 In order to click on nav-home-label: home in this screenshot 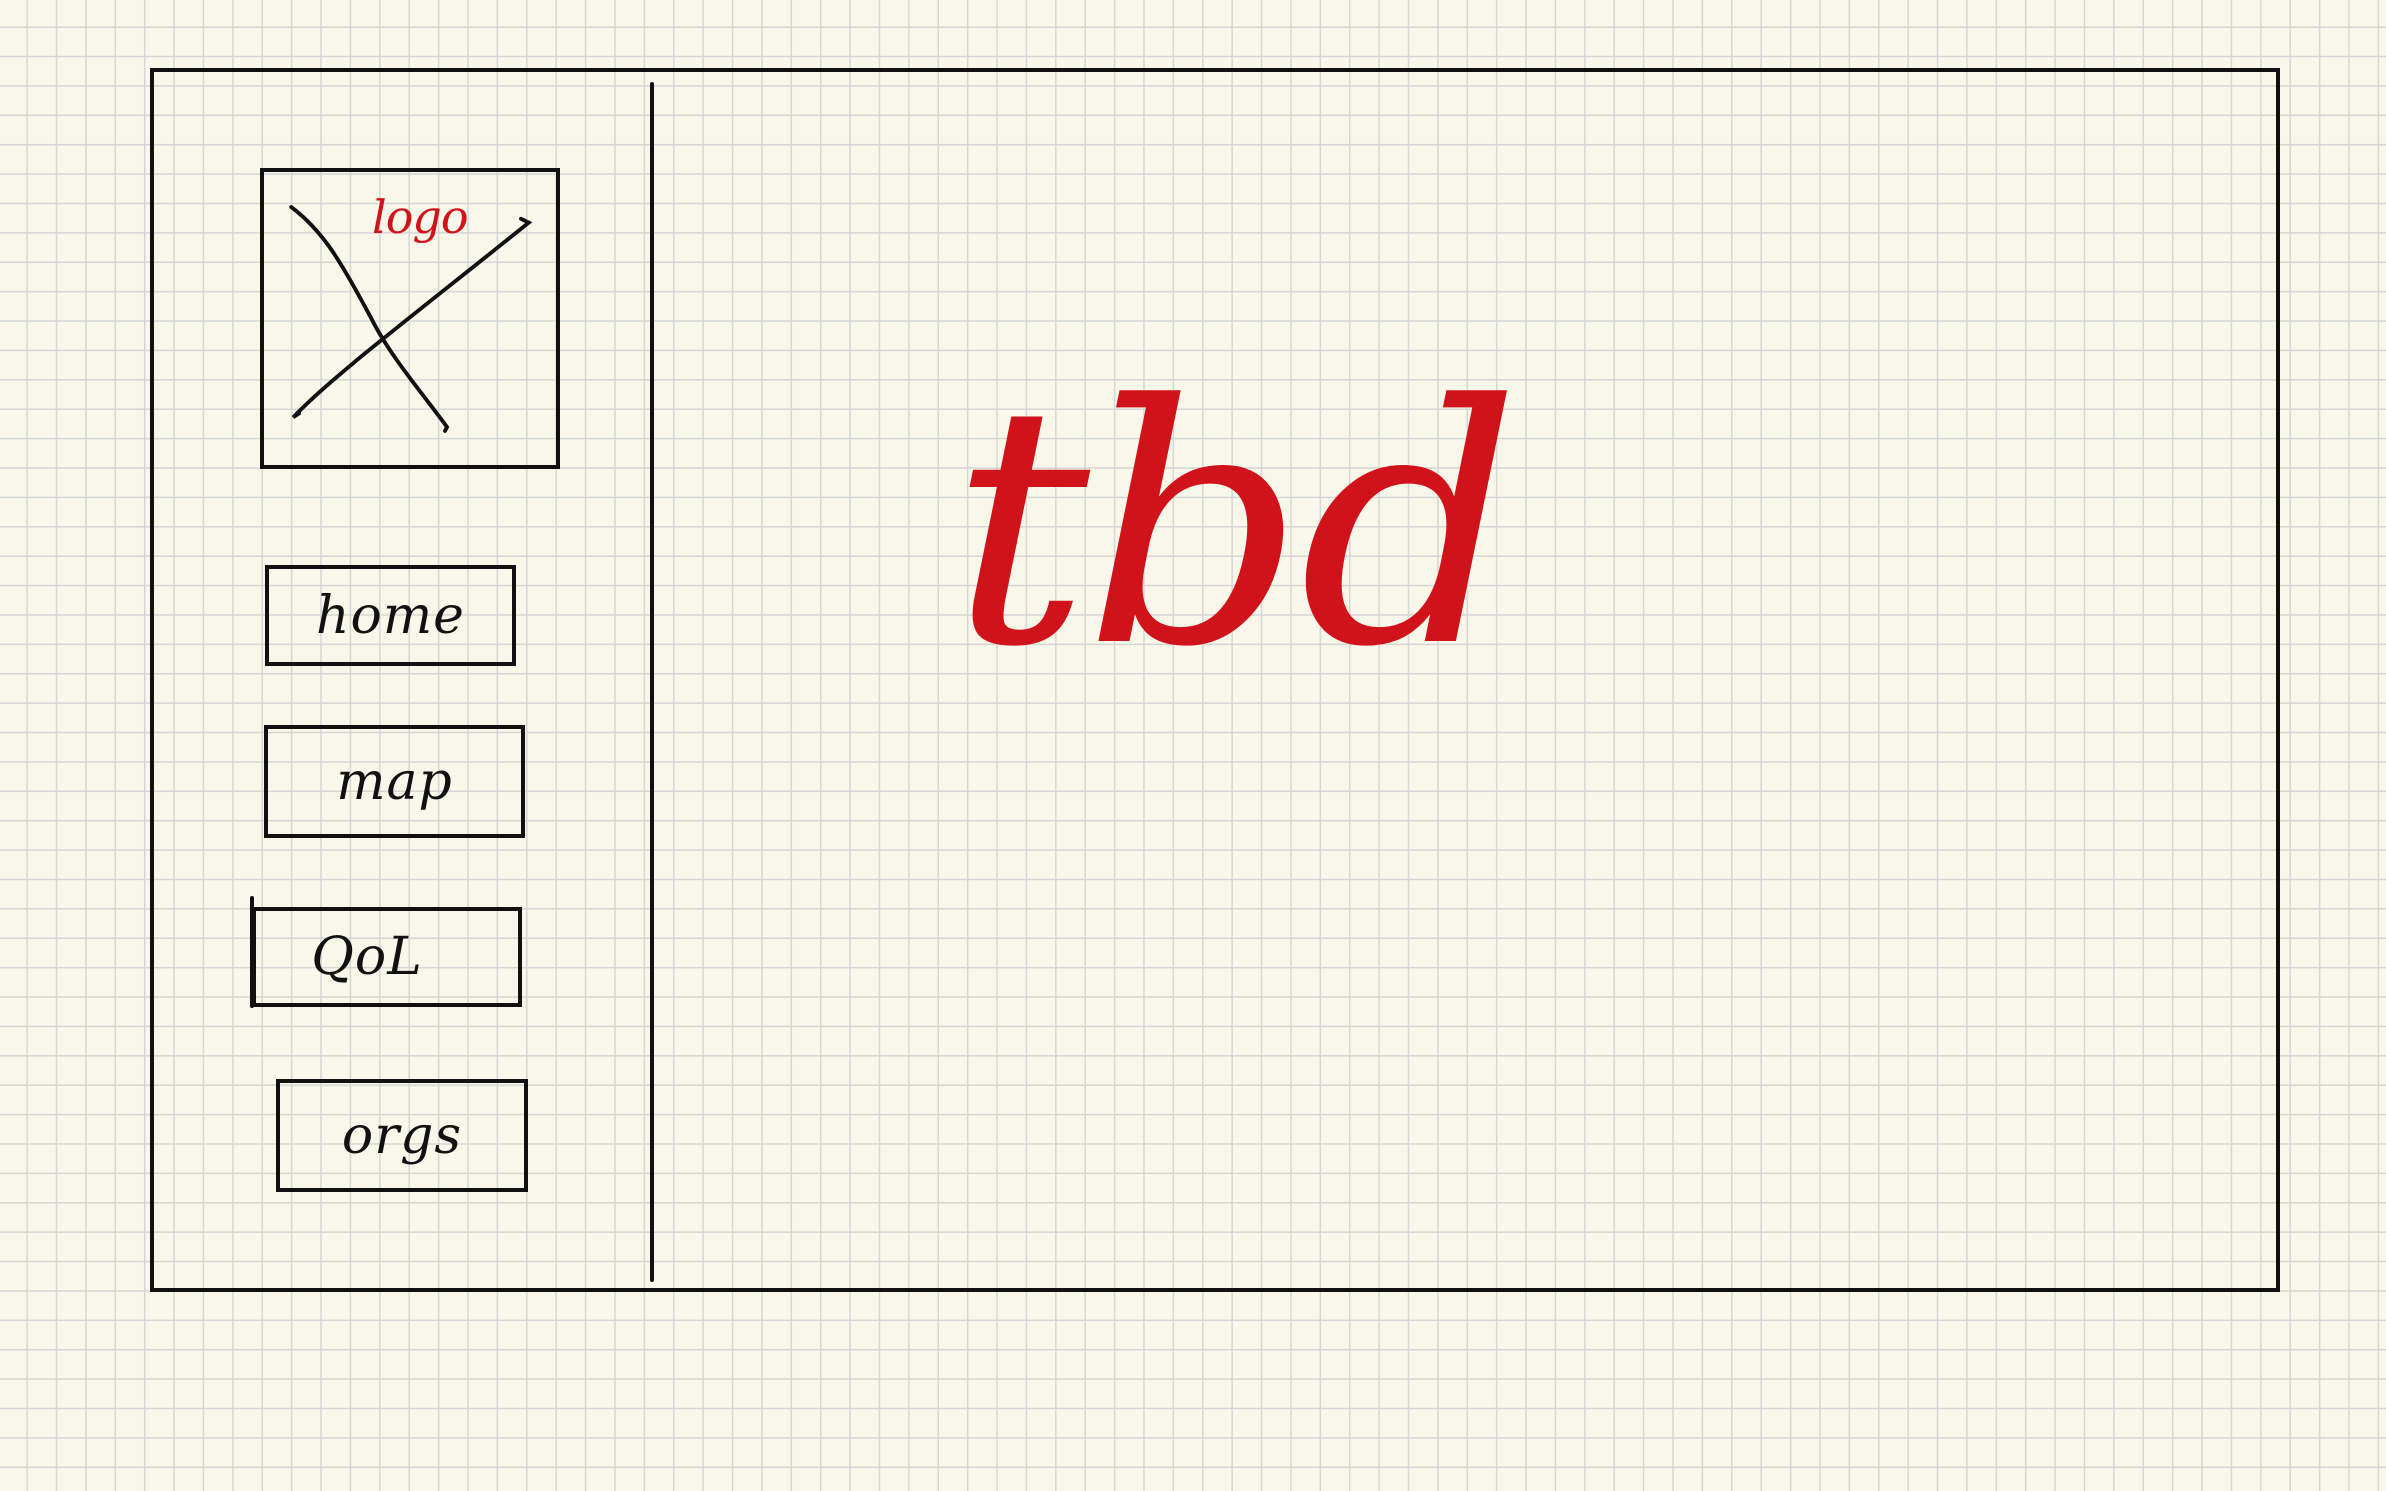, I will do `click(390, 615)`.